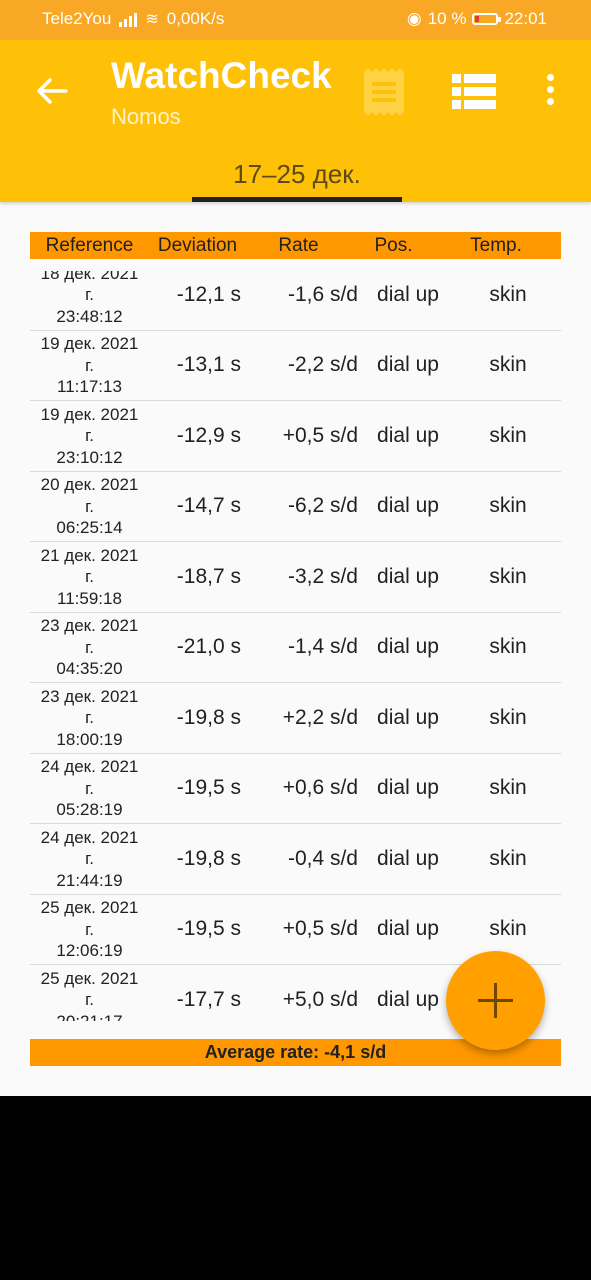 The width and height of the screenshot is (591, 1280). Describe the element at coordinates (89, 435) in the screenshot. I see `cell-reference: 19 дек. 2021 г. 23:10:12` at that location.